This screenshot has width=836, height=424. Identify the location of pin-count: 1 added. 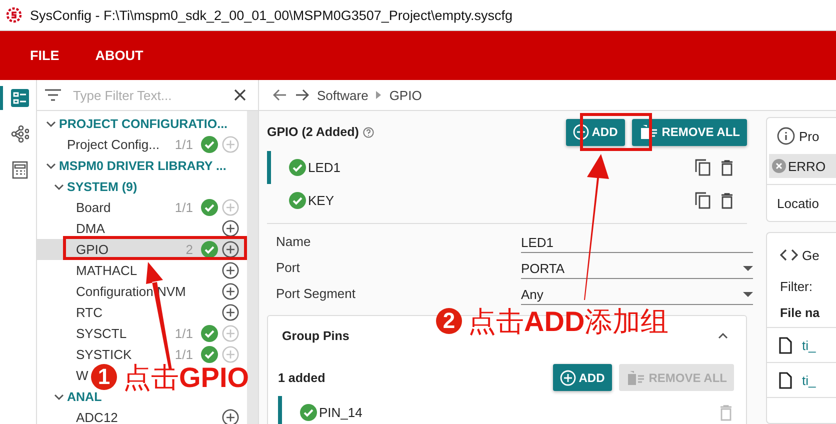
(302, 377).